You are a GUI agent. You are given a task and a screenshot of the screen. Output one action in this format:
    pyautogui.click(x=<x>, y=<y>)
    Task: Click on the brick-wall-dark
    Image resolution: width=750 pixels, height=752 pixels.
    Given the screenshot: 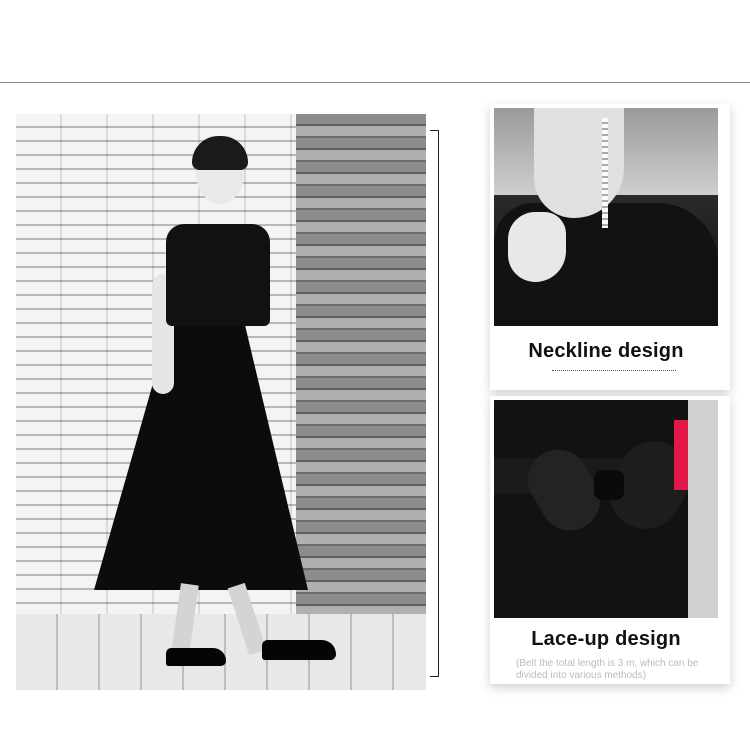 What is the action you would take?
    pyautogui.click(x=361, y=402)
    